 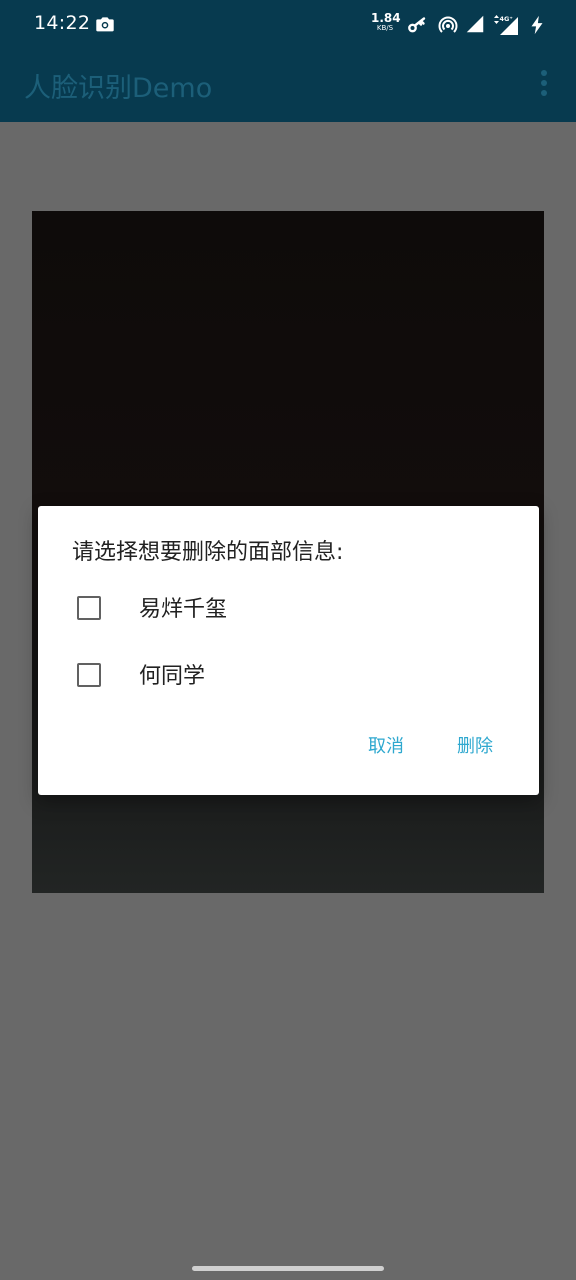 I want to click on status-time: 14:22, so click(x=62, y=23).